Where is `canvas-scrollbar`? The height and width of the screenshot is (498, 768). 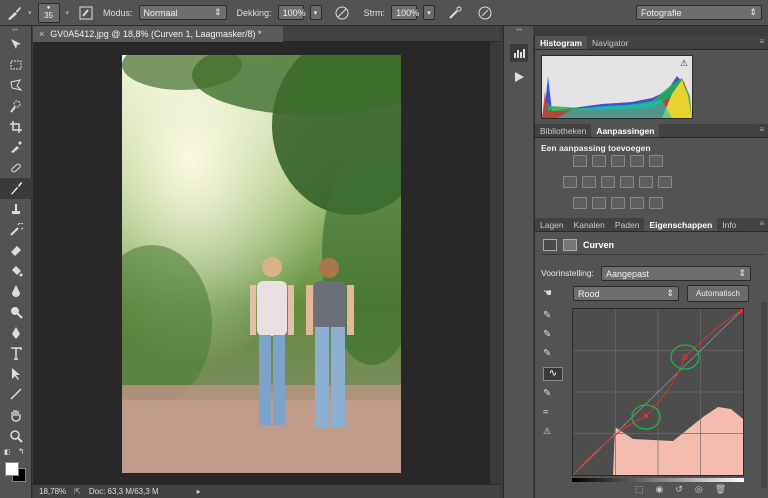 canvas-scrollbar is located at coordinates (495, 263).